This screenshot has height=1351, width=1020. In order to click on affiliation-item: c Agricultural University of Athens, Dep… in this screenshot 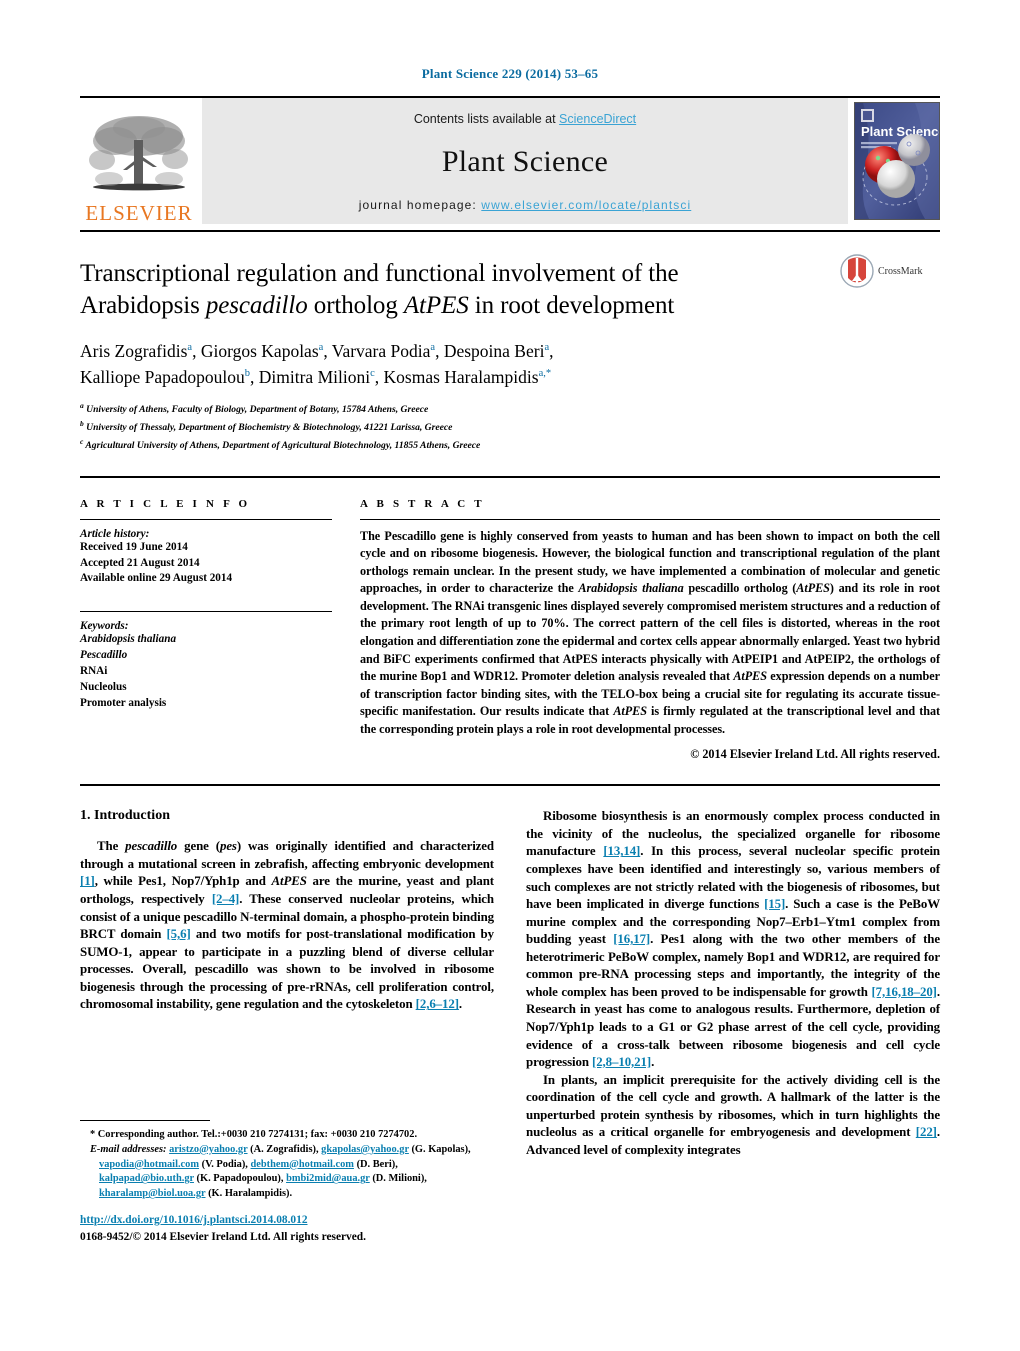, I will do `click(510, 445)`.